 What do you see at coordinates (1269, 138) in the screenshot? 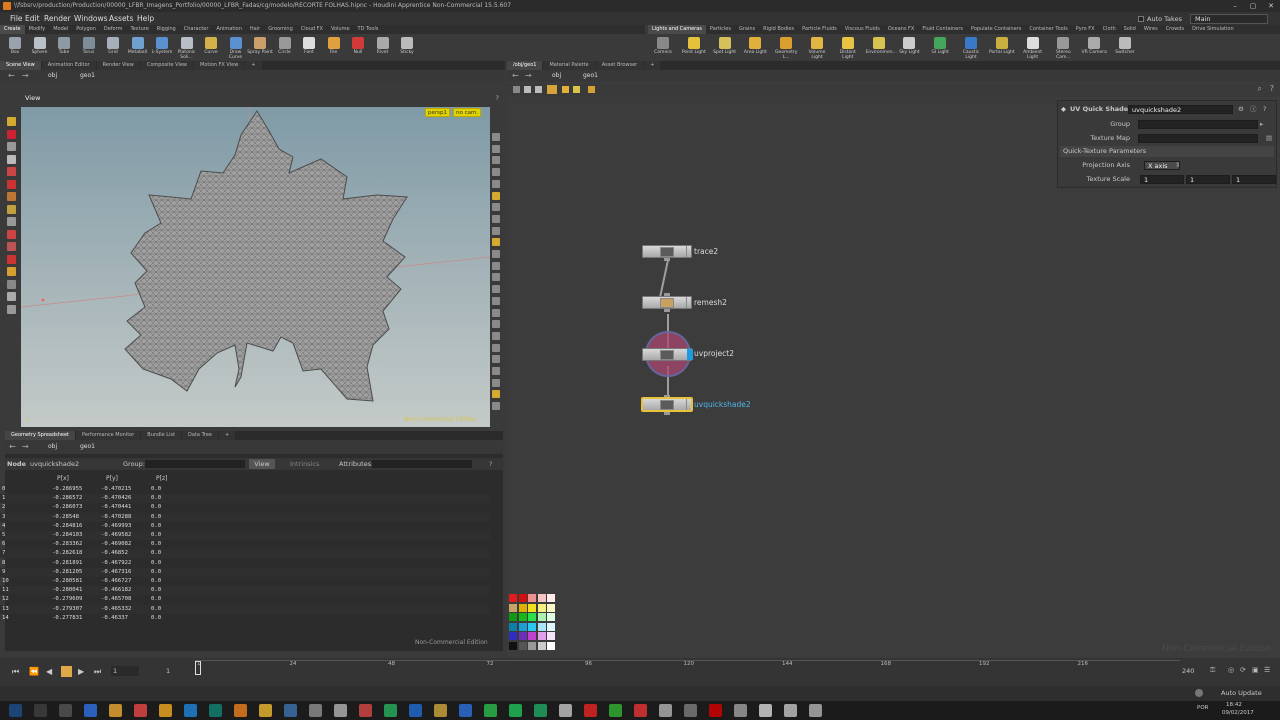
I see `file-browse-icon: ▤` at bounding box center [1269, 138].